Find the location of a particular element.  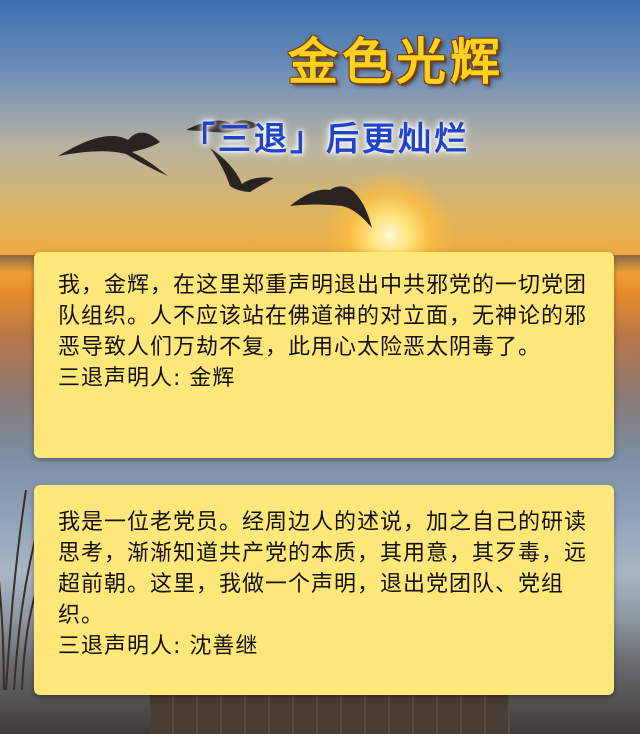

poster-subtitle: 「三退」后更灿烂 is located at coordinates (326, 138).